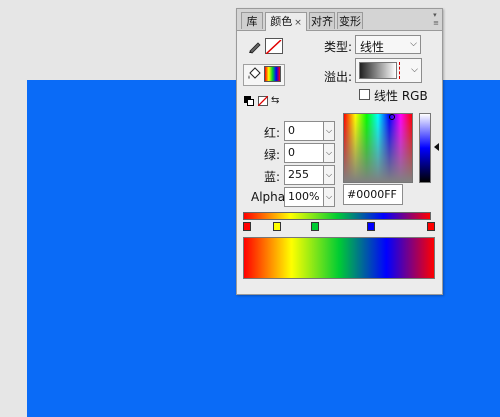  I want to click on overflow-select: ⌵, so click(388, 70).